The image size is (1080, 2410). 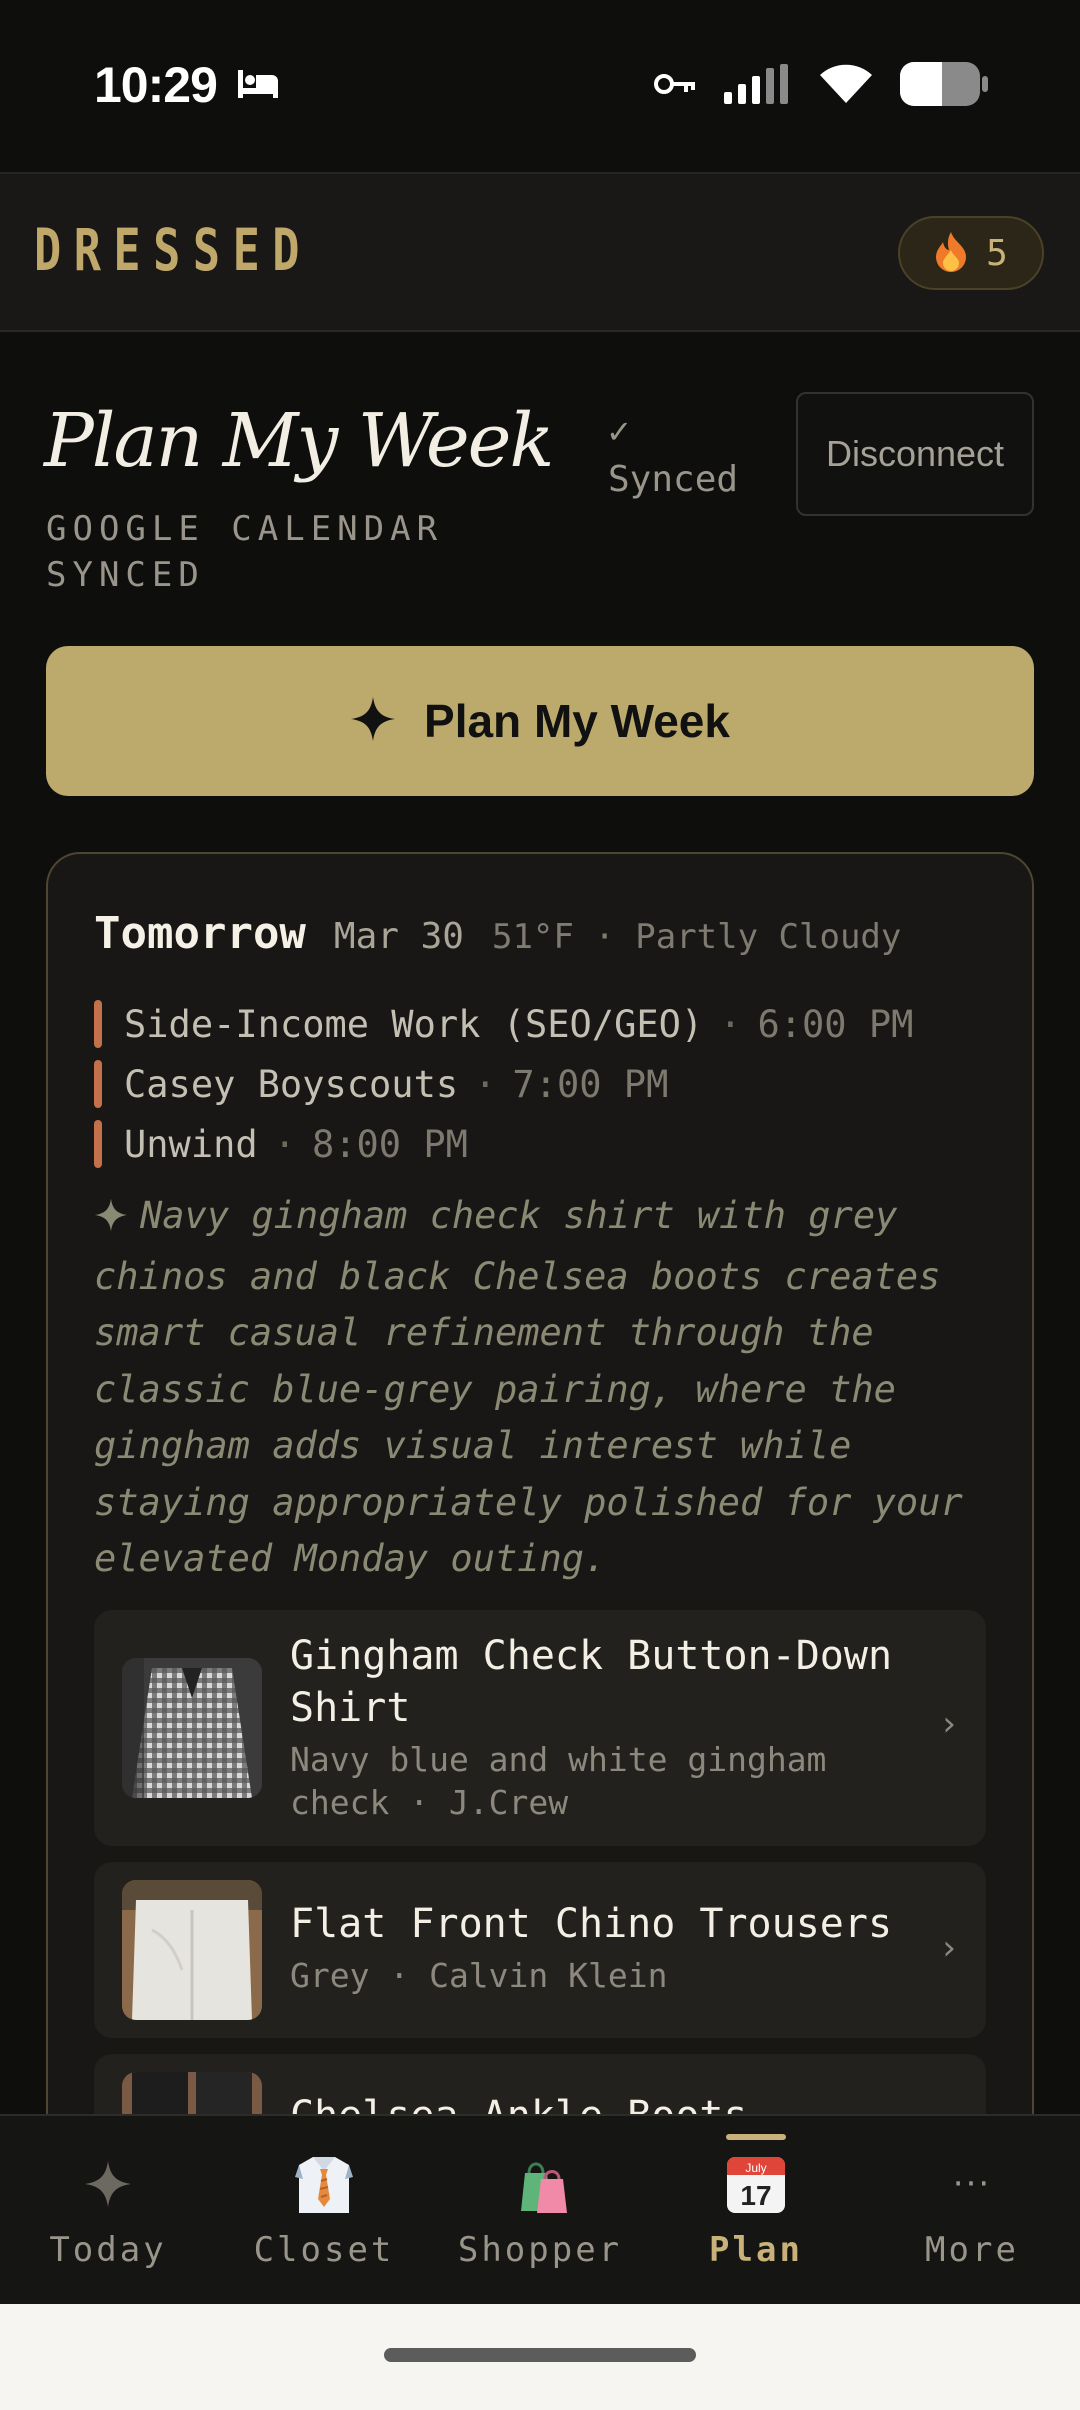 What do you see at coordinates (951, 253) in the screenshot?
I see `fire-icon` at bounding box center [951, 253].